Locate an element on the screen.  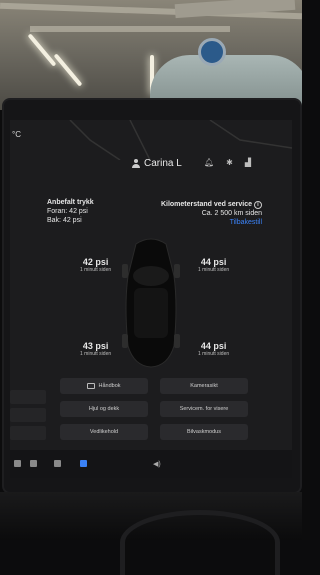
wiper-service-button: Servicem. for visere is located at coordinates (204, 409).